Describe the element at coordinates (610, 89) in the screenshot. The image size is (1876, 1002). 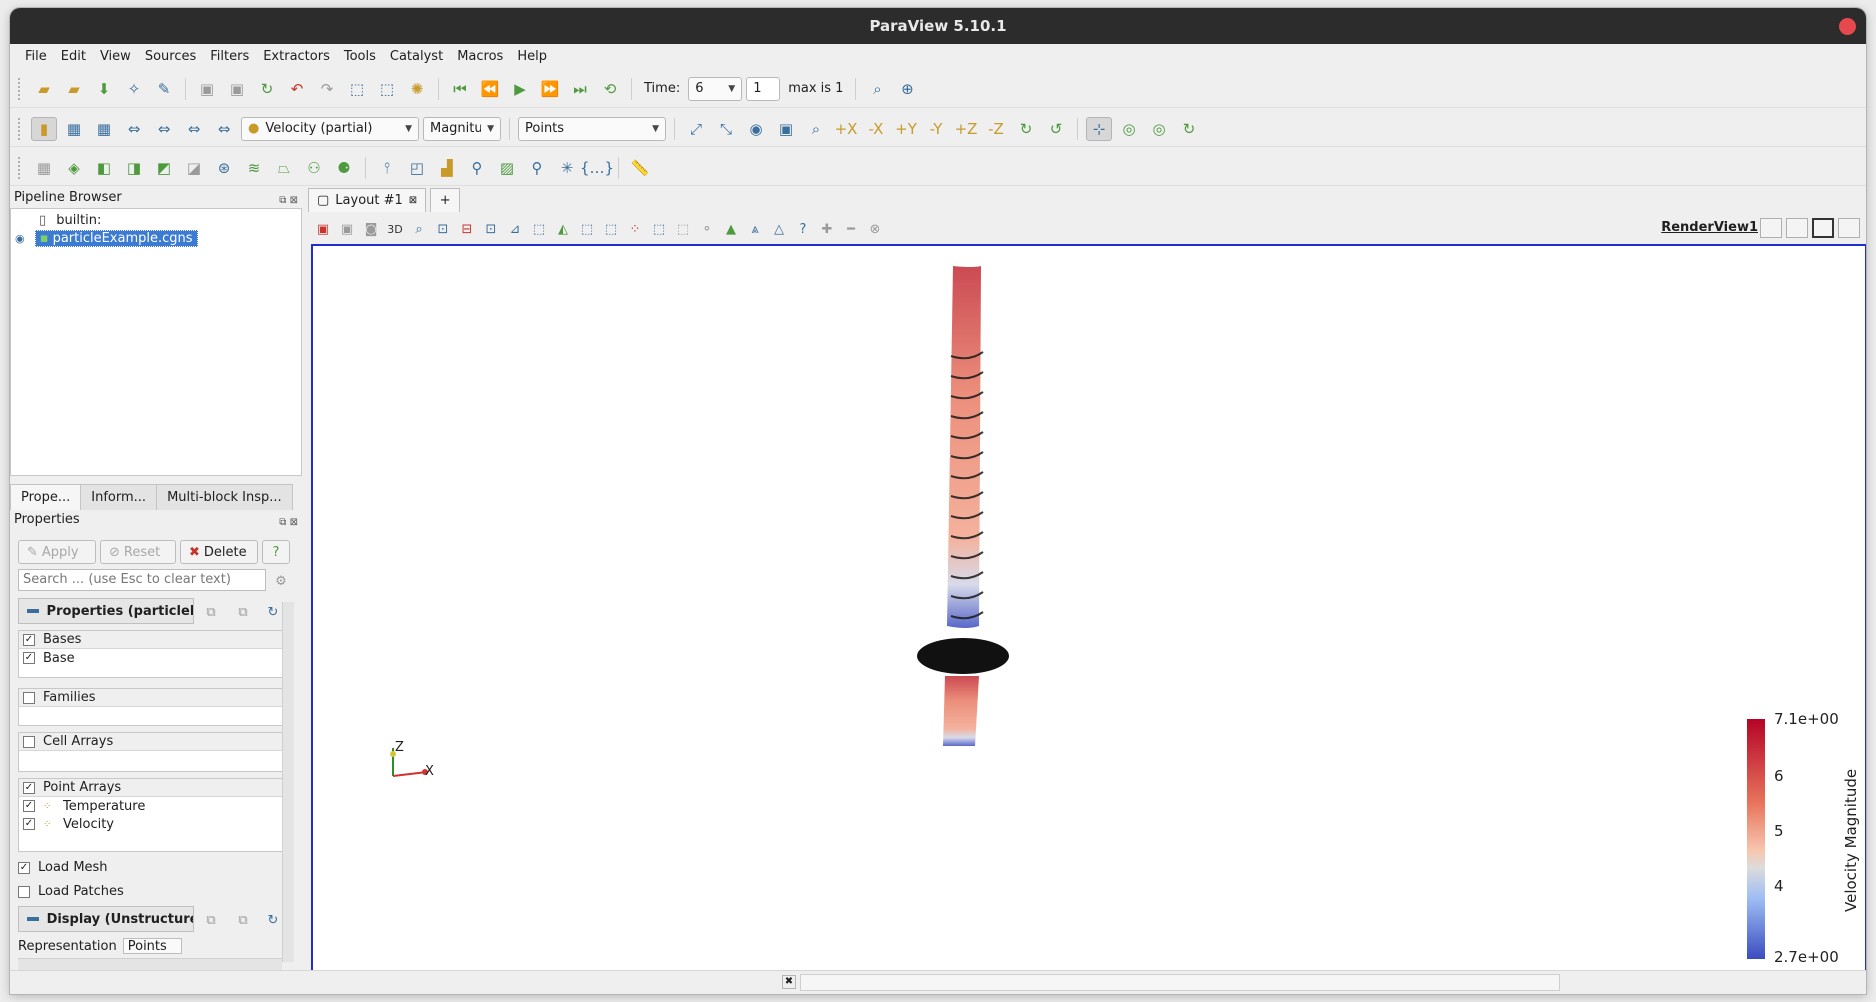
I see `loop-icon: ⟲` at that location.